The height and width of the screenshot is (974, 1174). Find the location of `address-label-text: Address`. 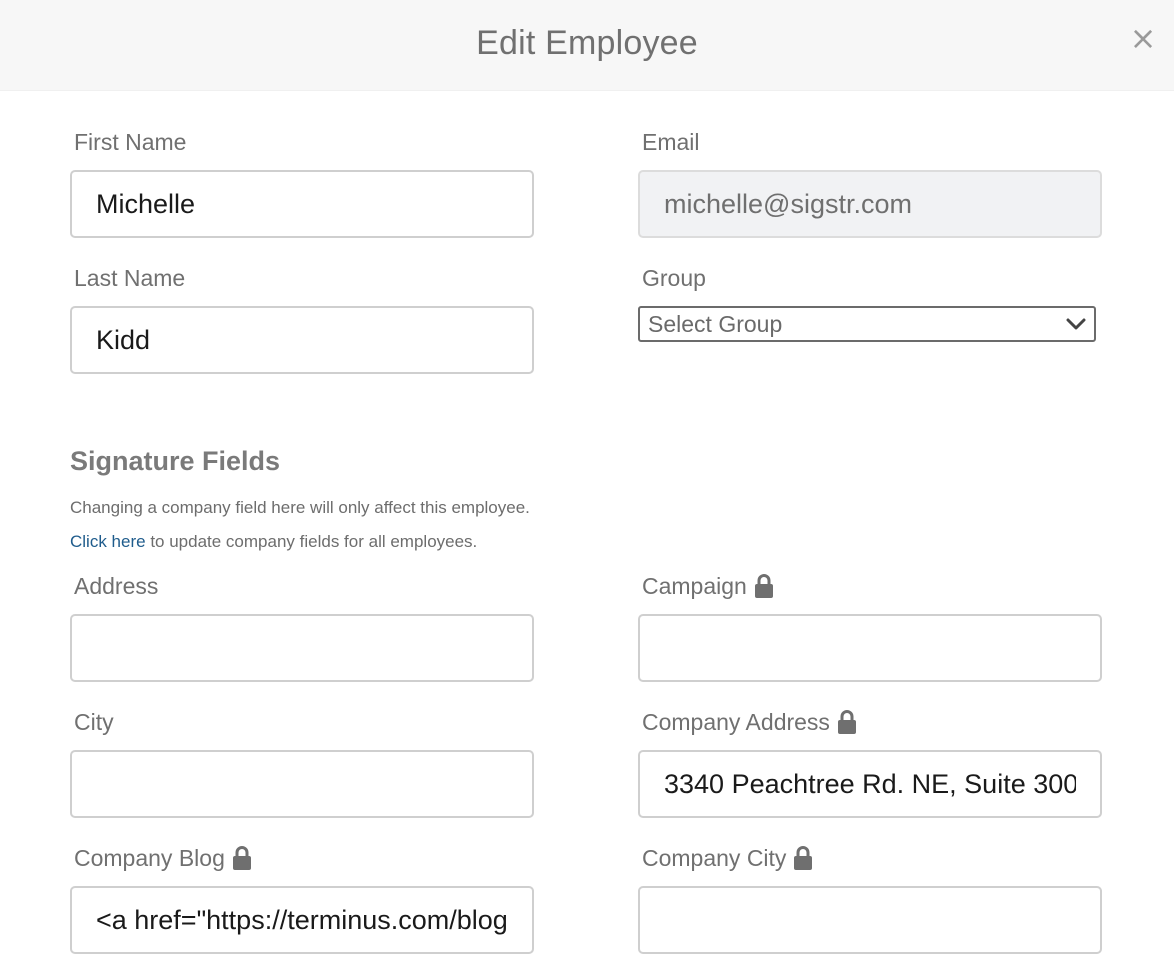

address-label-text: Address is located at coordinates (116, 586).